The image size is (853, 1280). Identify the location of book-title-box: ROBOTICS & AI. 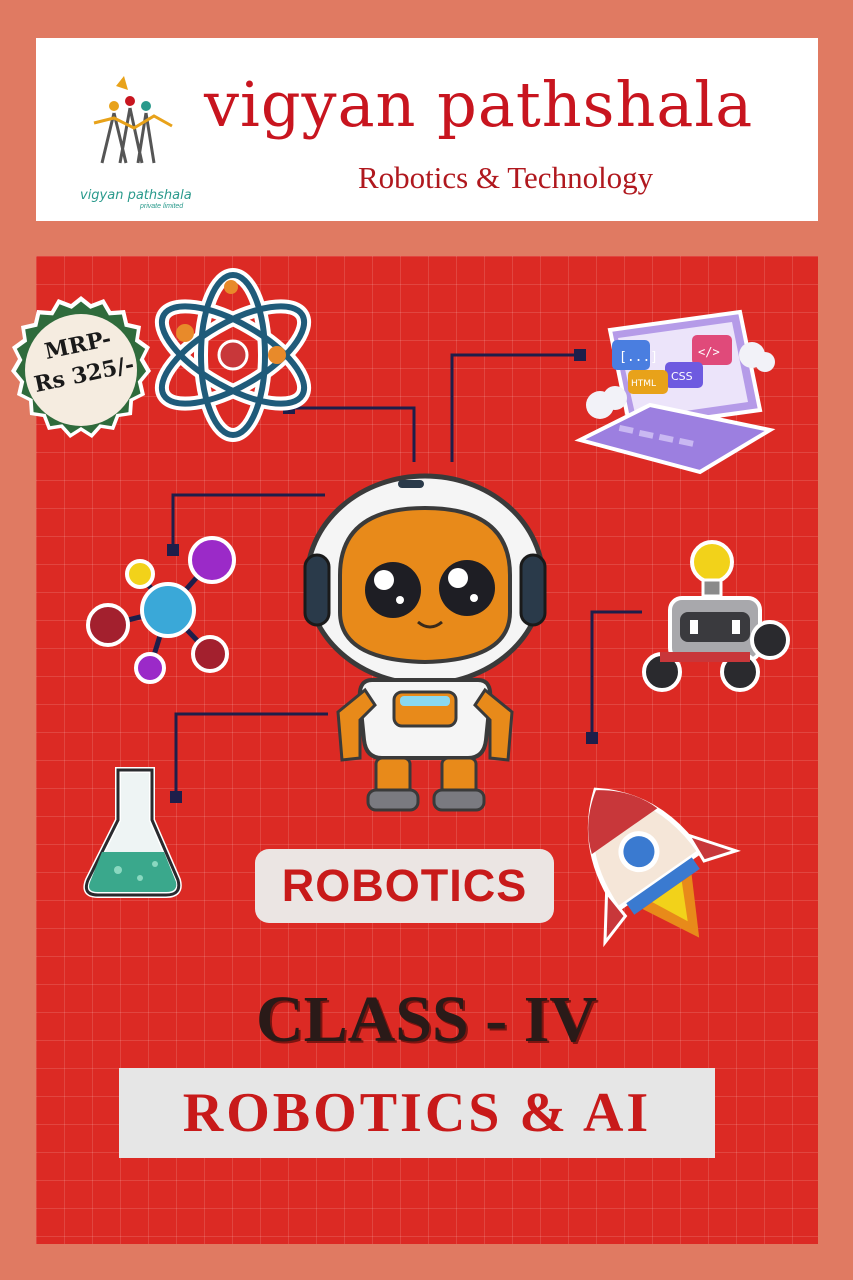
(417, 1113).